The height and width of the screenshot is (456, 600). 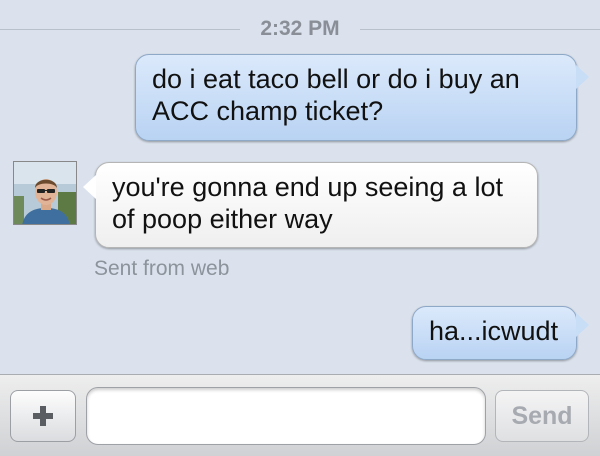 What do you see at coordinates (542, 416) in the screenshot?
I see `send-button: Send` at bounding box center [542, 416].